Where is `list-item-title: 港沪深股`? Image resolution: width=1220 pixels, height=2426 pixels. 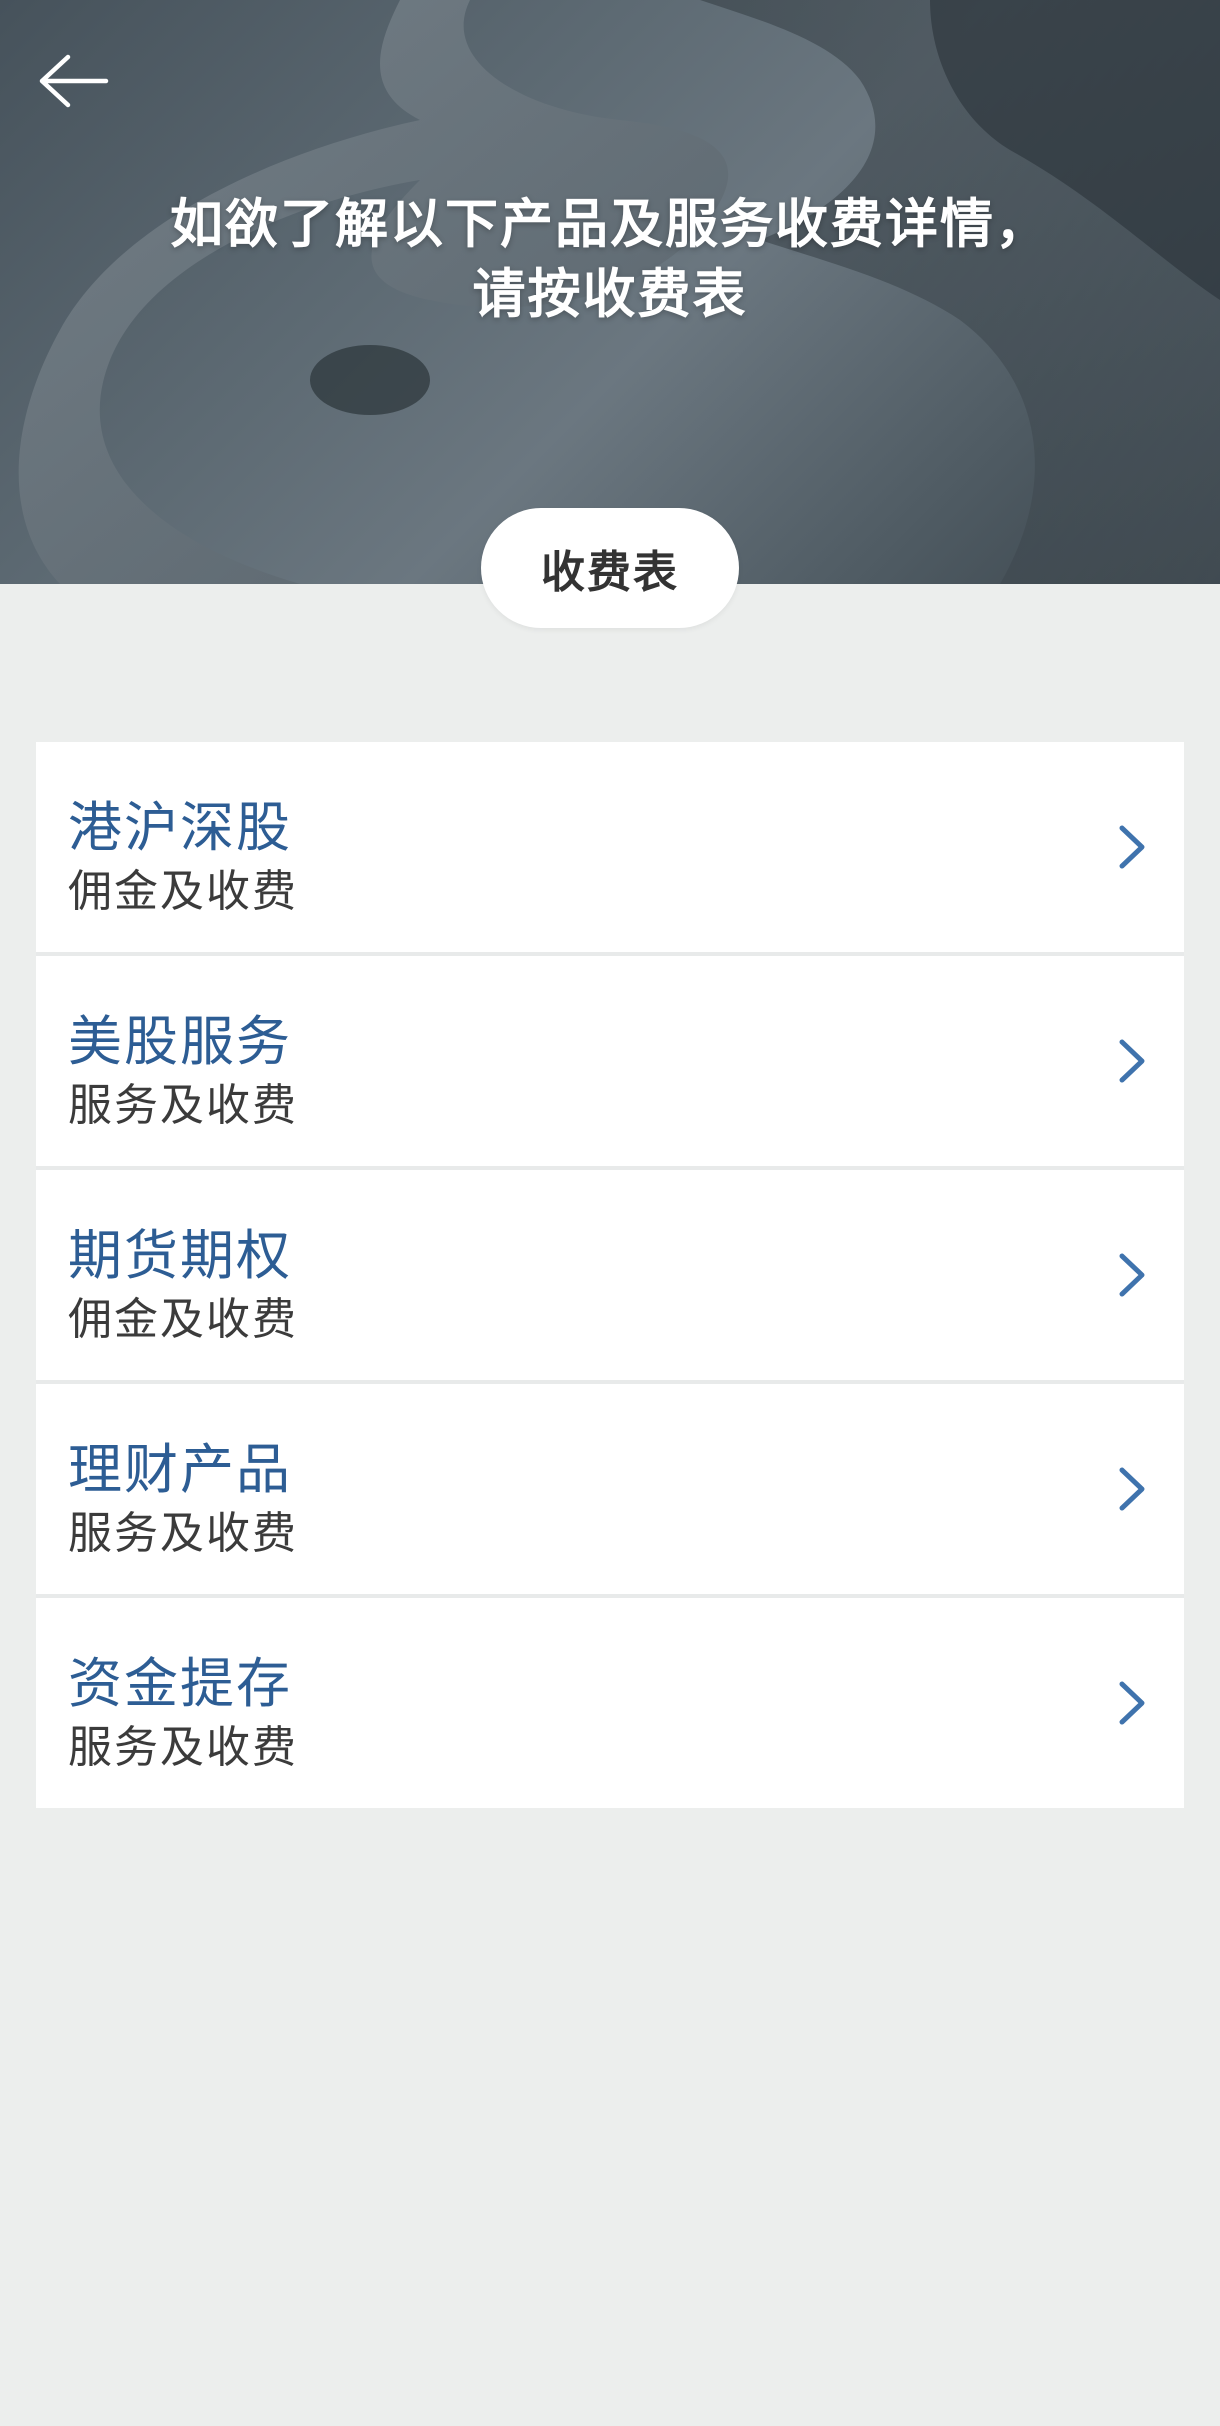 list-item-title: 港沪深股 is located at coordinates (180, 827).